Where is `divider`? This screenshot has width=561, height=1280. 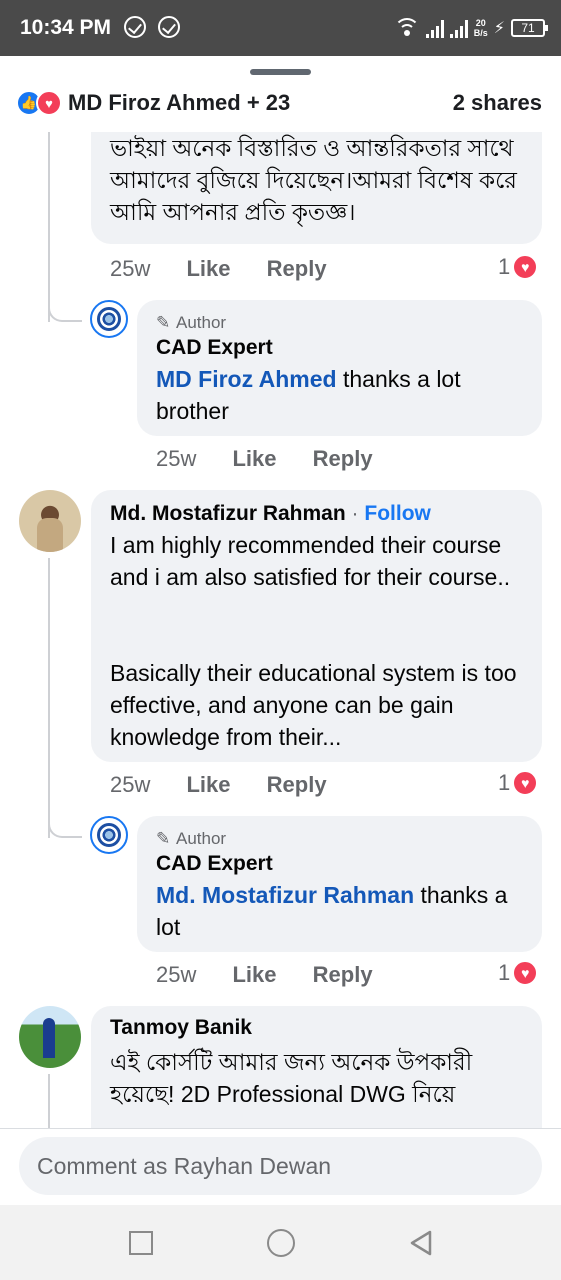 divider is located at coordinates (280, 1128).